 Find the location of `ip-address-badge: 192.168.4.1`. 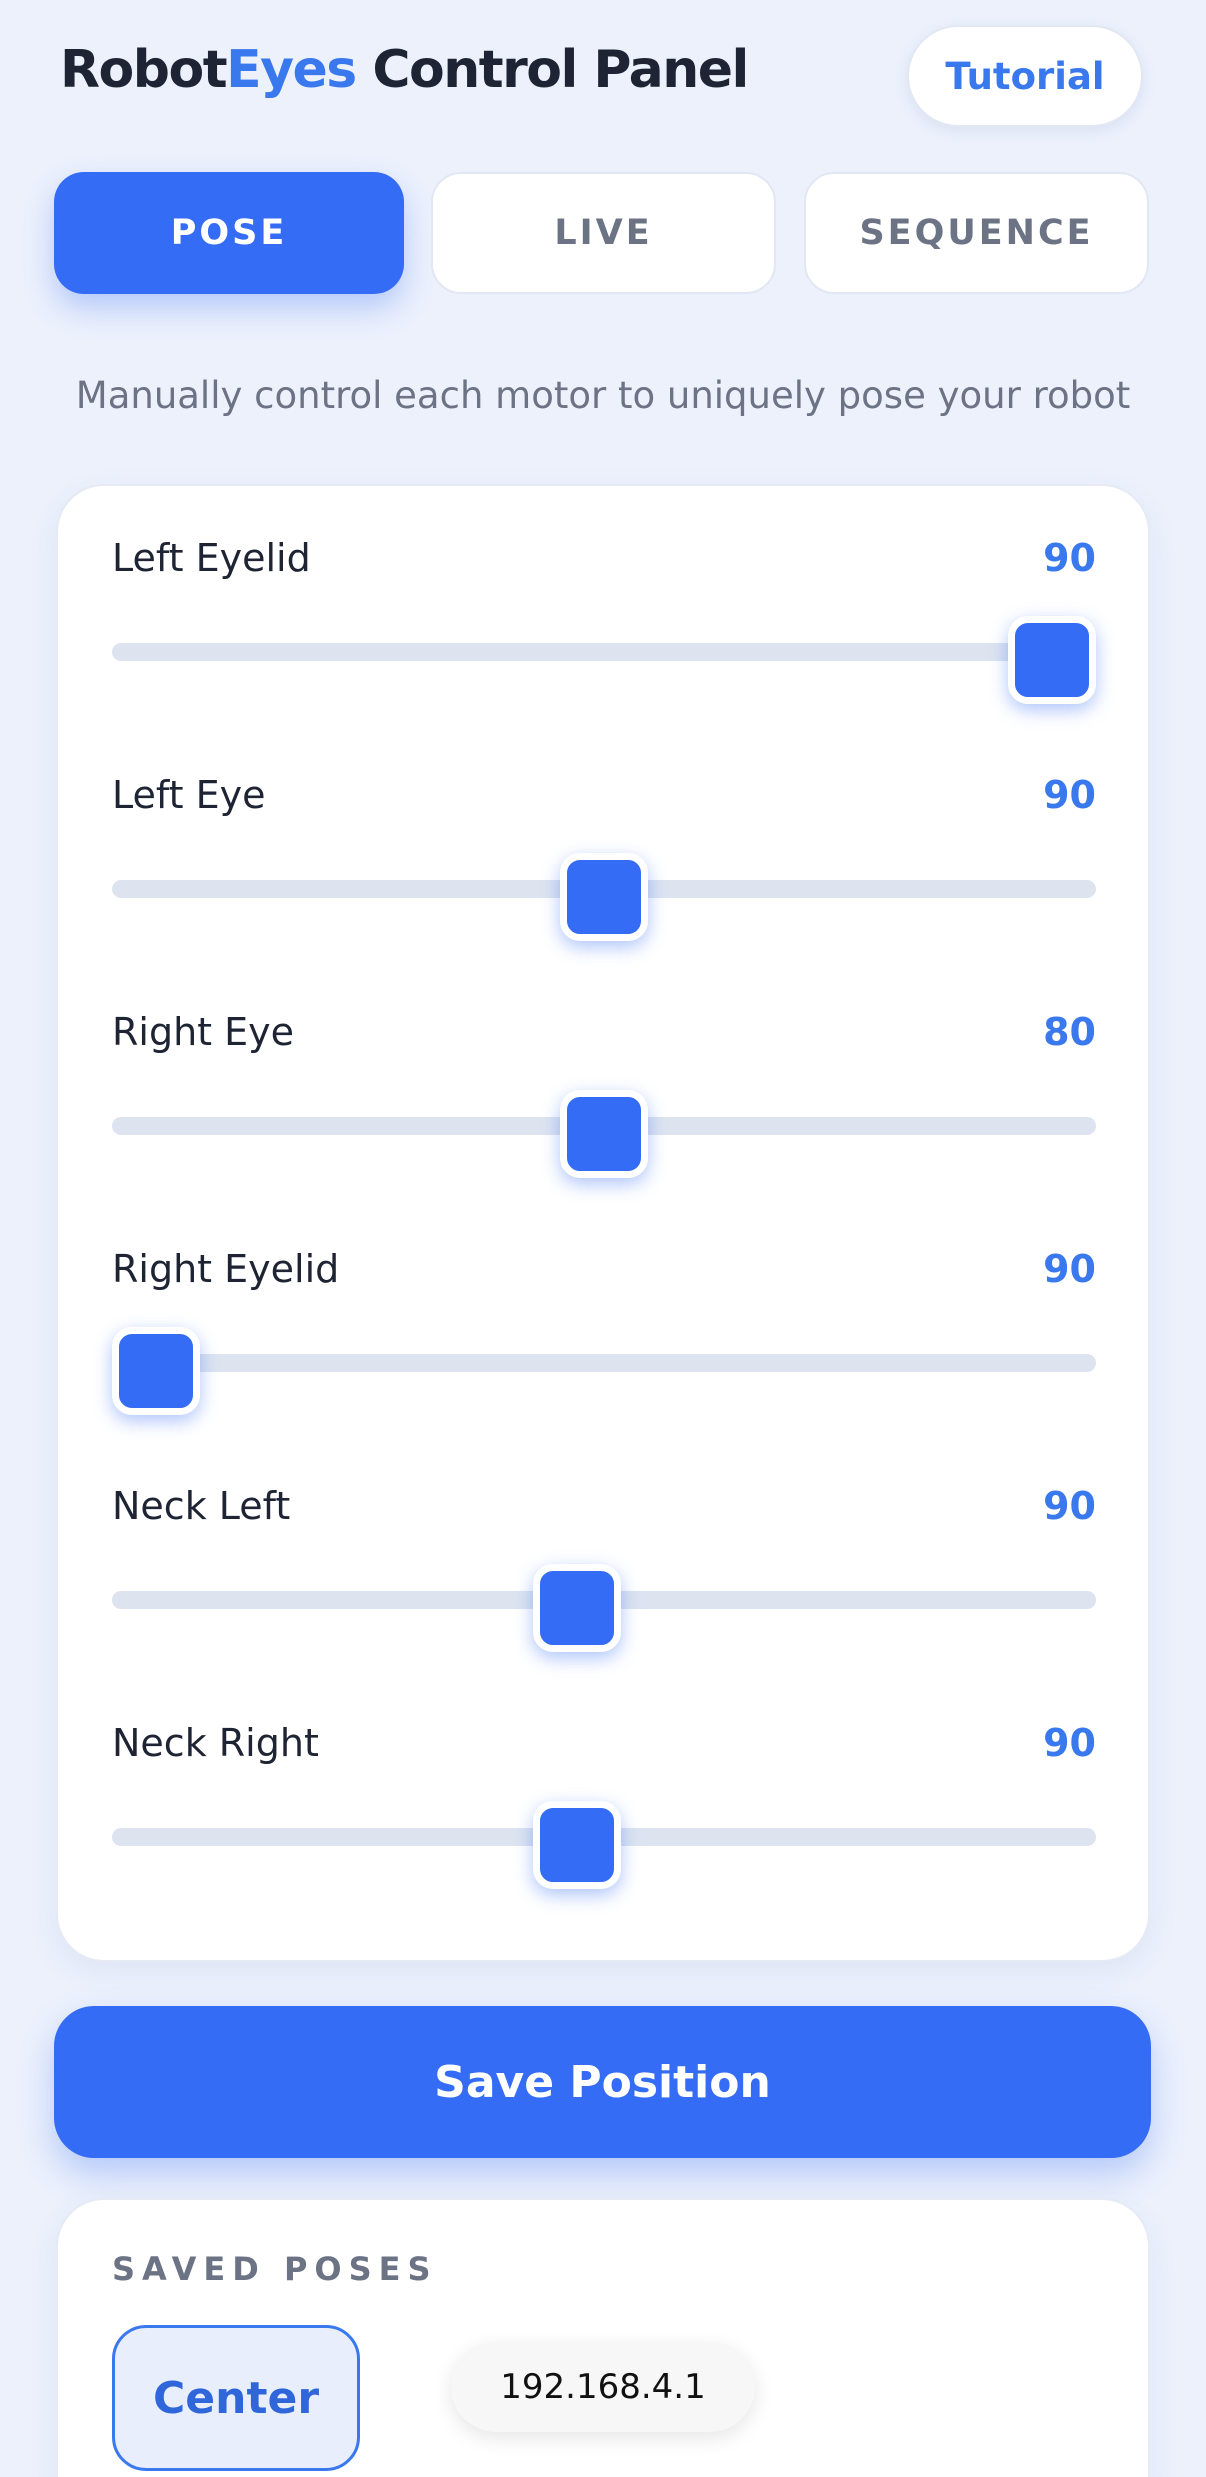

ip-address-badge: 192.168.4.1 is located at coordinates (603, 2387).